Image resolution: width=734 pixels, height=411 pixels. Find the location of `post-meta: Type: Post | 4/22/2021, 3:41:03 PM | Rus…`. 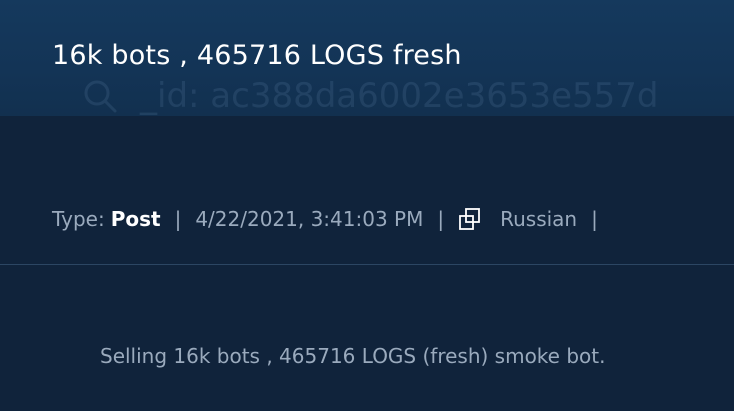

post-meta: Type: Post | 4/22/2021, 3:41:03 PM | Rus… is located at coordinates (332, 219).